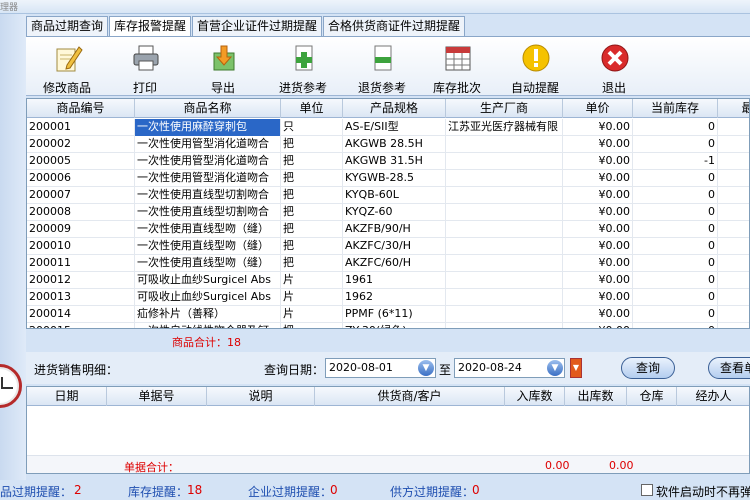 The image size is (750, 500). What do you see at coordinates (261, 396) in the screenshot?
I see `col-desc: 说明` at bounding box center [261, 396].